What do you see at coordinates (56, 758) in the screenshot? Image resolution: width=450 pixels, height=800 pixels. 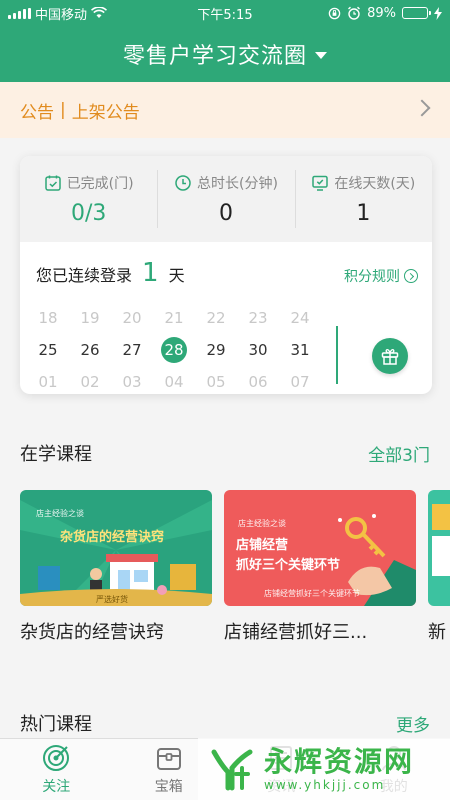 I see `target-icon` at bounding box center [56, 758].